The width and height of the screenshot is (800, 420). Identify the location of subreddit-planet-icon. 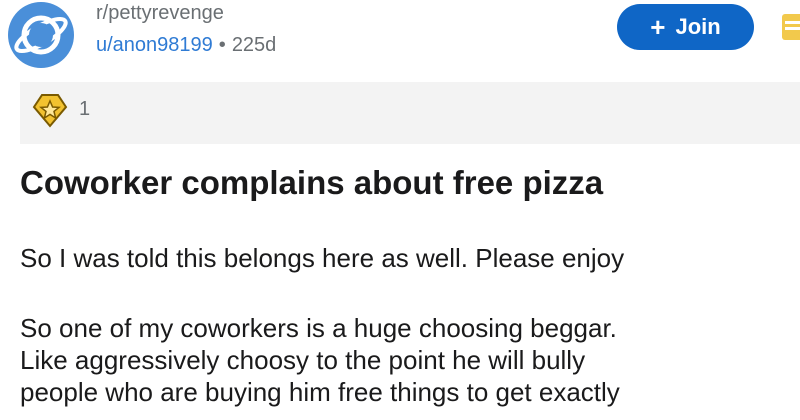
(41, 35).